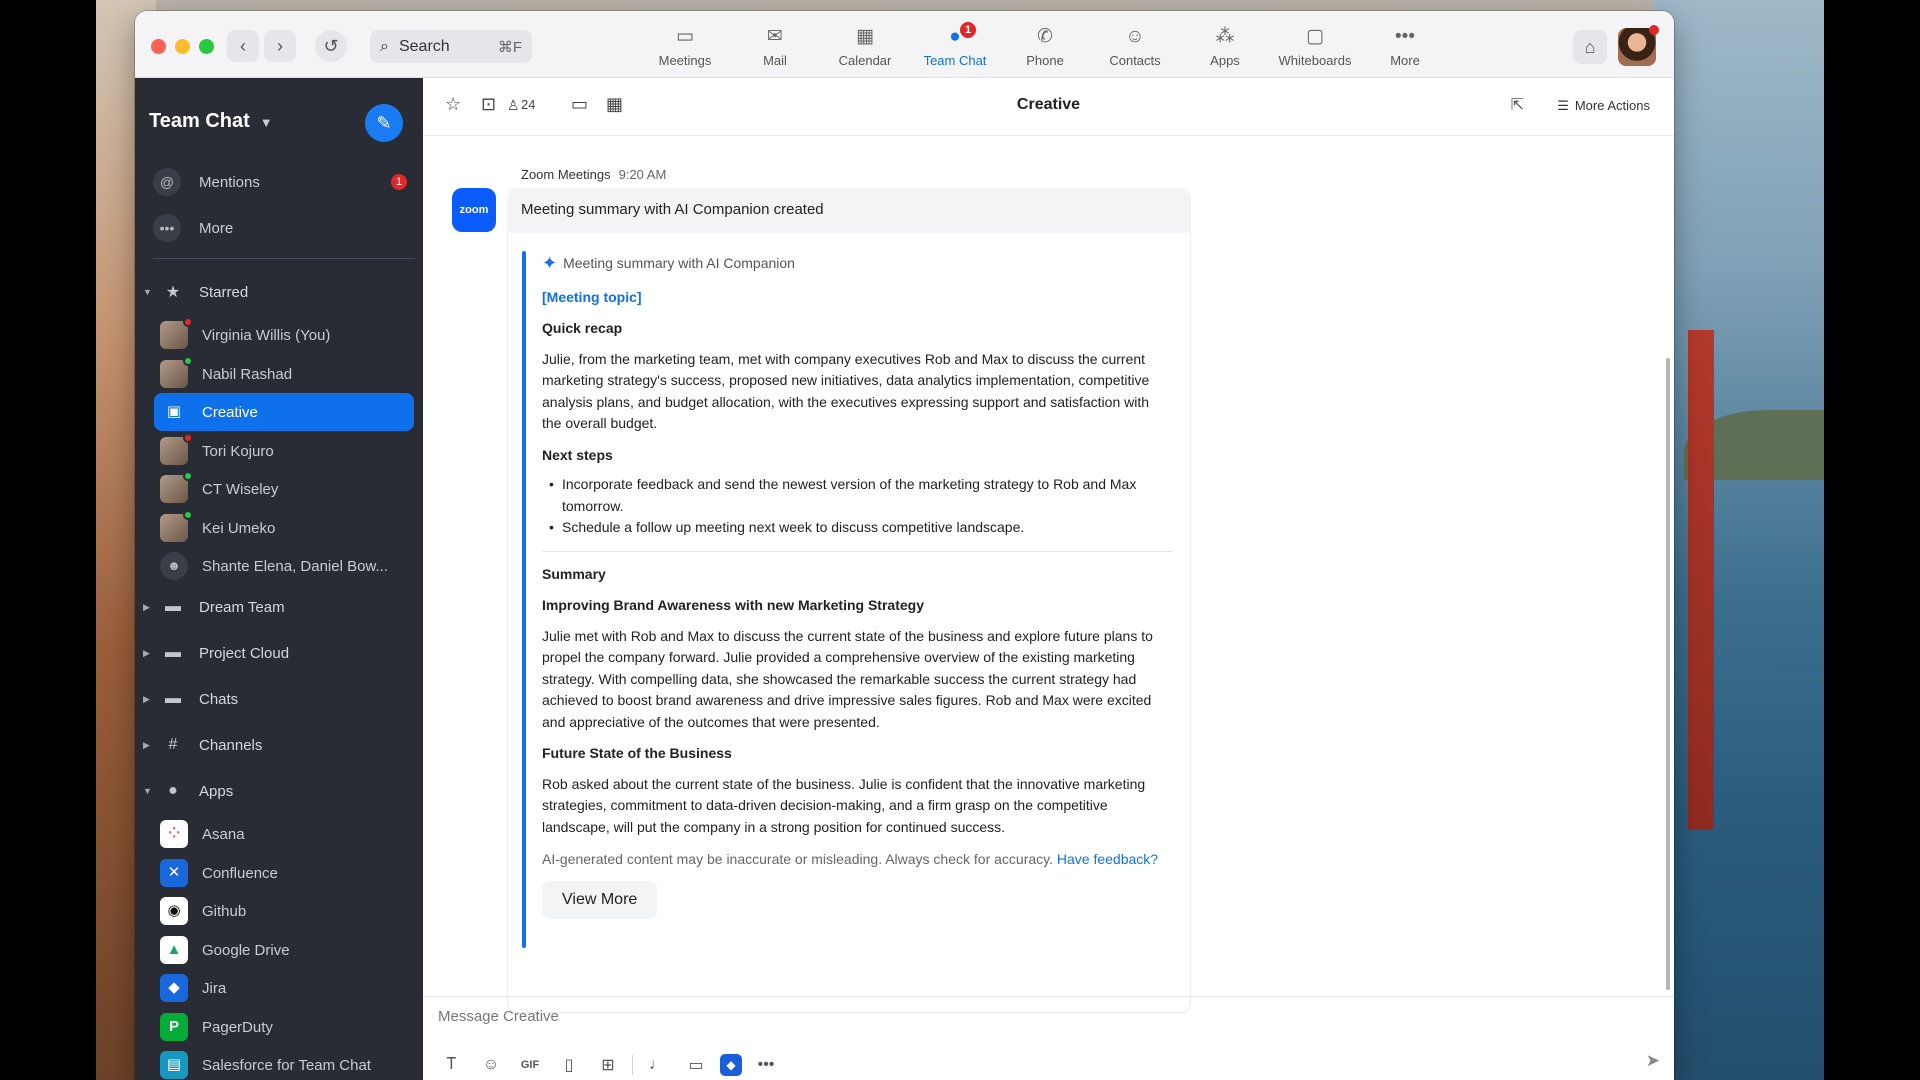 The height and width of the screenshot is (1080, 1920). I want to click on mentions-badge: 1, so click(399, 182).